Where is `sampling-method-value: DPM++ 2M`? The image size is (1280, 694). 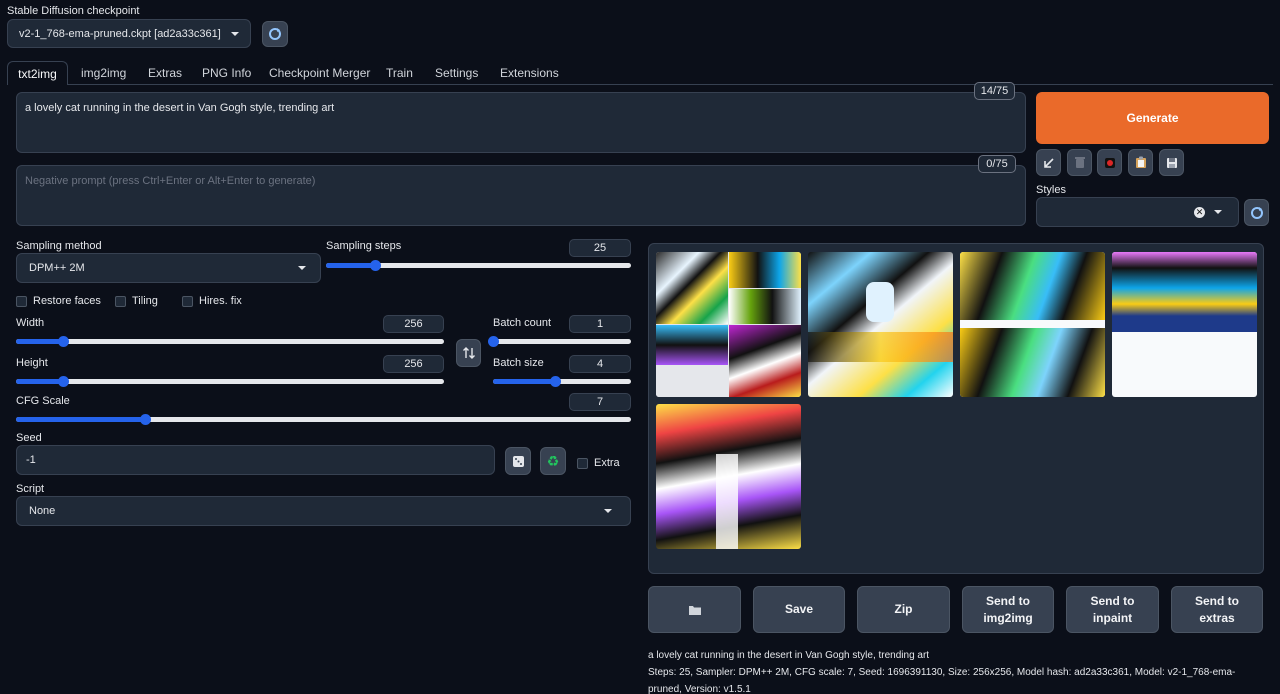 sampling-method-value: DPM++ 2M is located at coordinates (57, 268).